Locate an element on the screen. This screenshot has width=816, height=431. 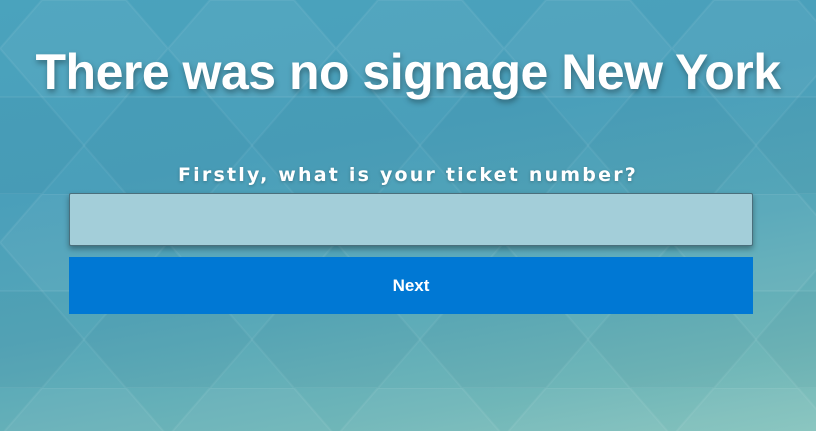
next-button: Next is located at coordinates (411, 285).